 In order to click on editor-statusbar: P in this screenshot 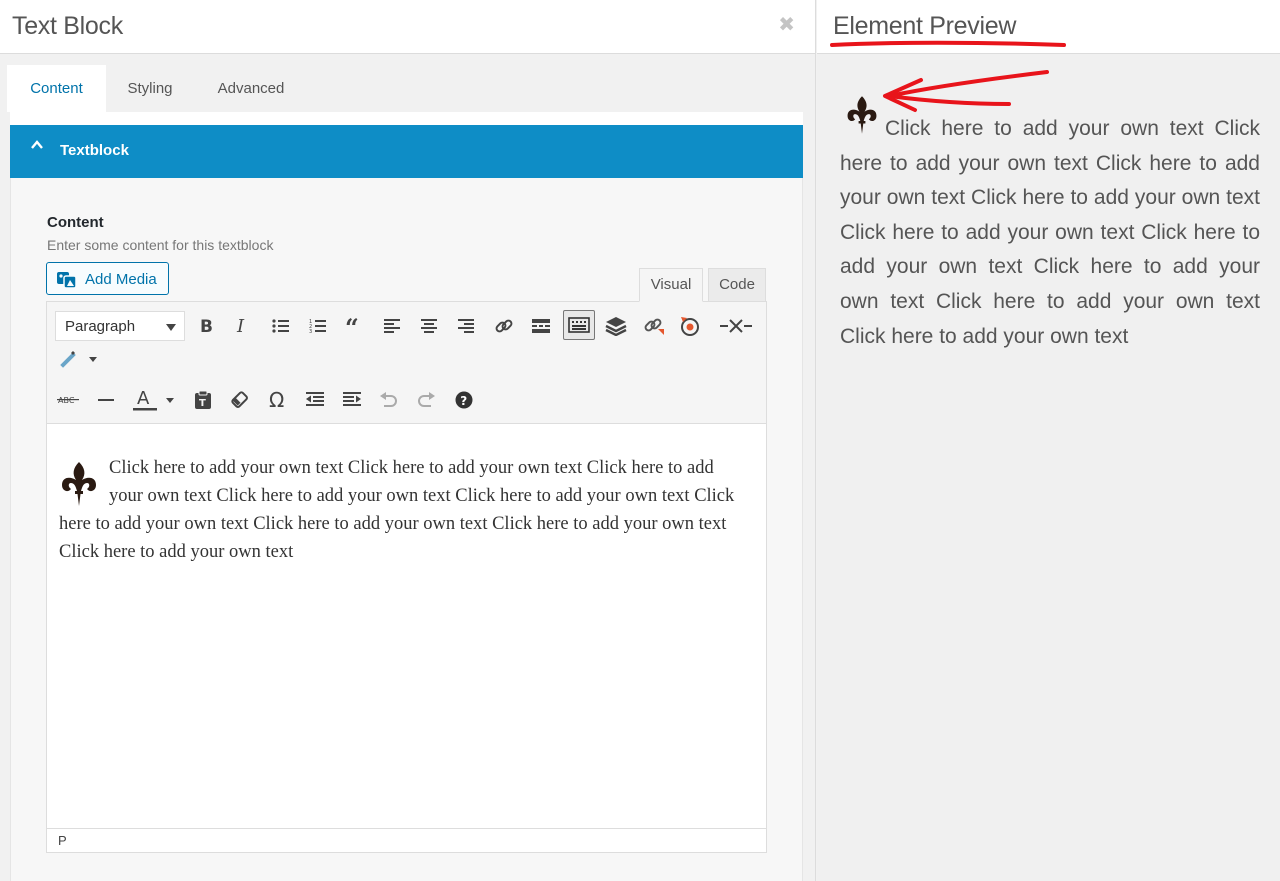, I will do `click(406, 840)`.